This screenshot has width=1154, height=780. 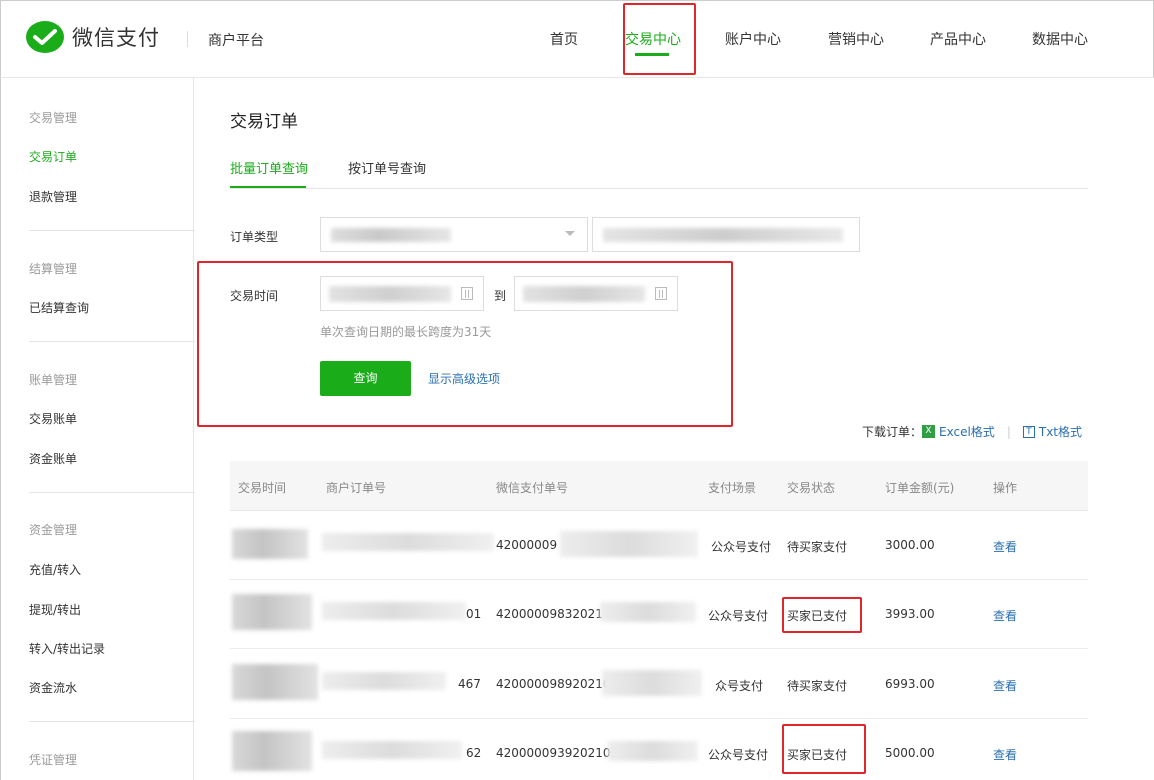 I want to click on sidebar-item-fund-flow: 资金流水, so click(x=53, y=687).